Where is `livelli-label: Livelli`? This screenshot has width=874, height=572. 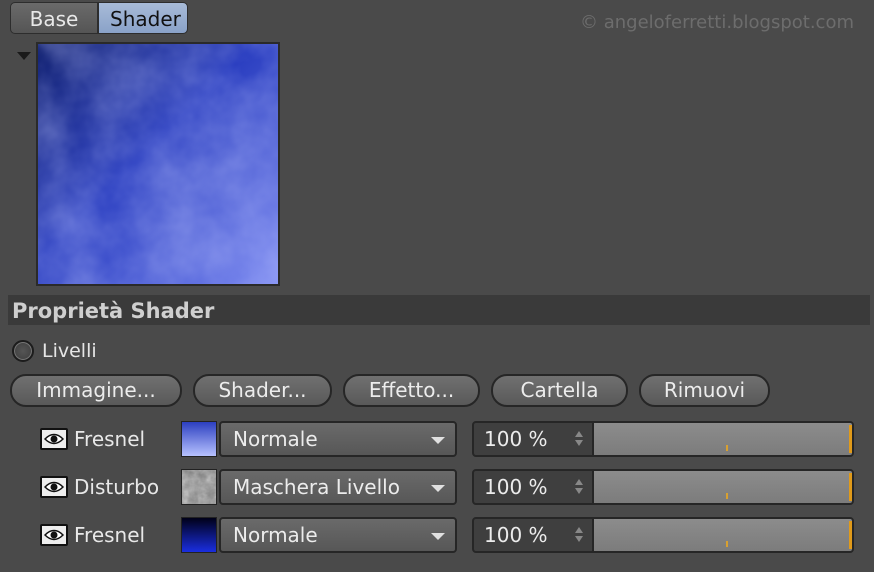 livelli-label: Livelli is located at coordinates (69, 351).